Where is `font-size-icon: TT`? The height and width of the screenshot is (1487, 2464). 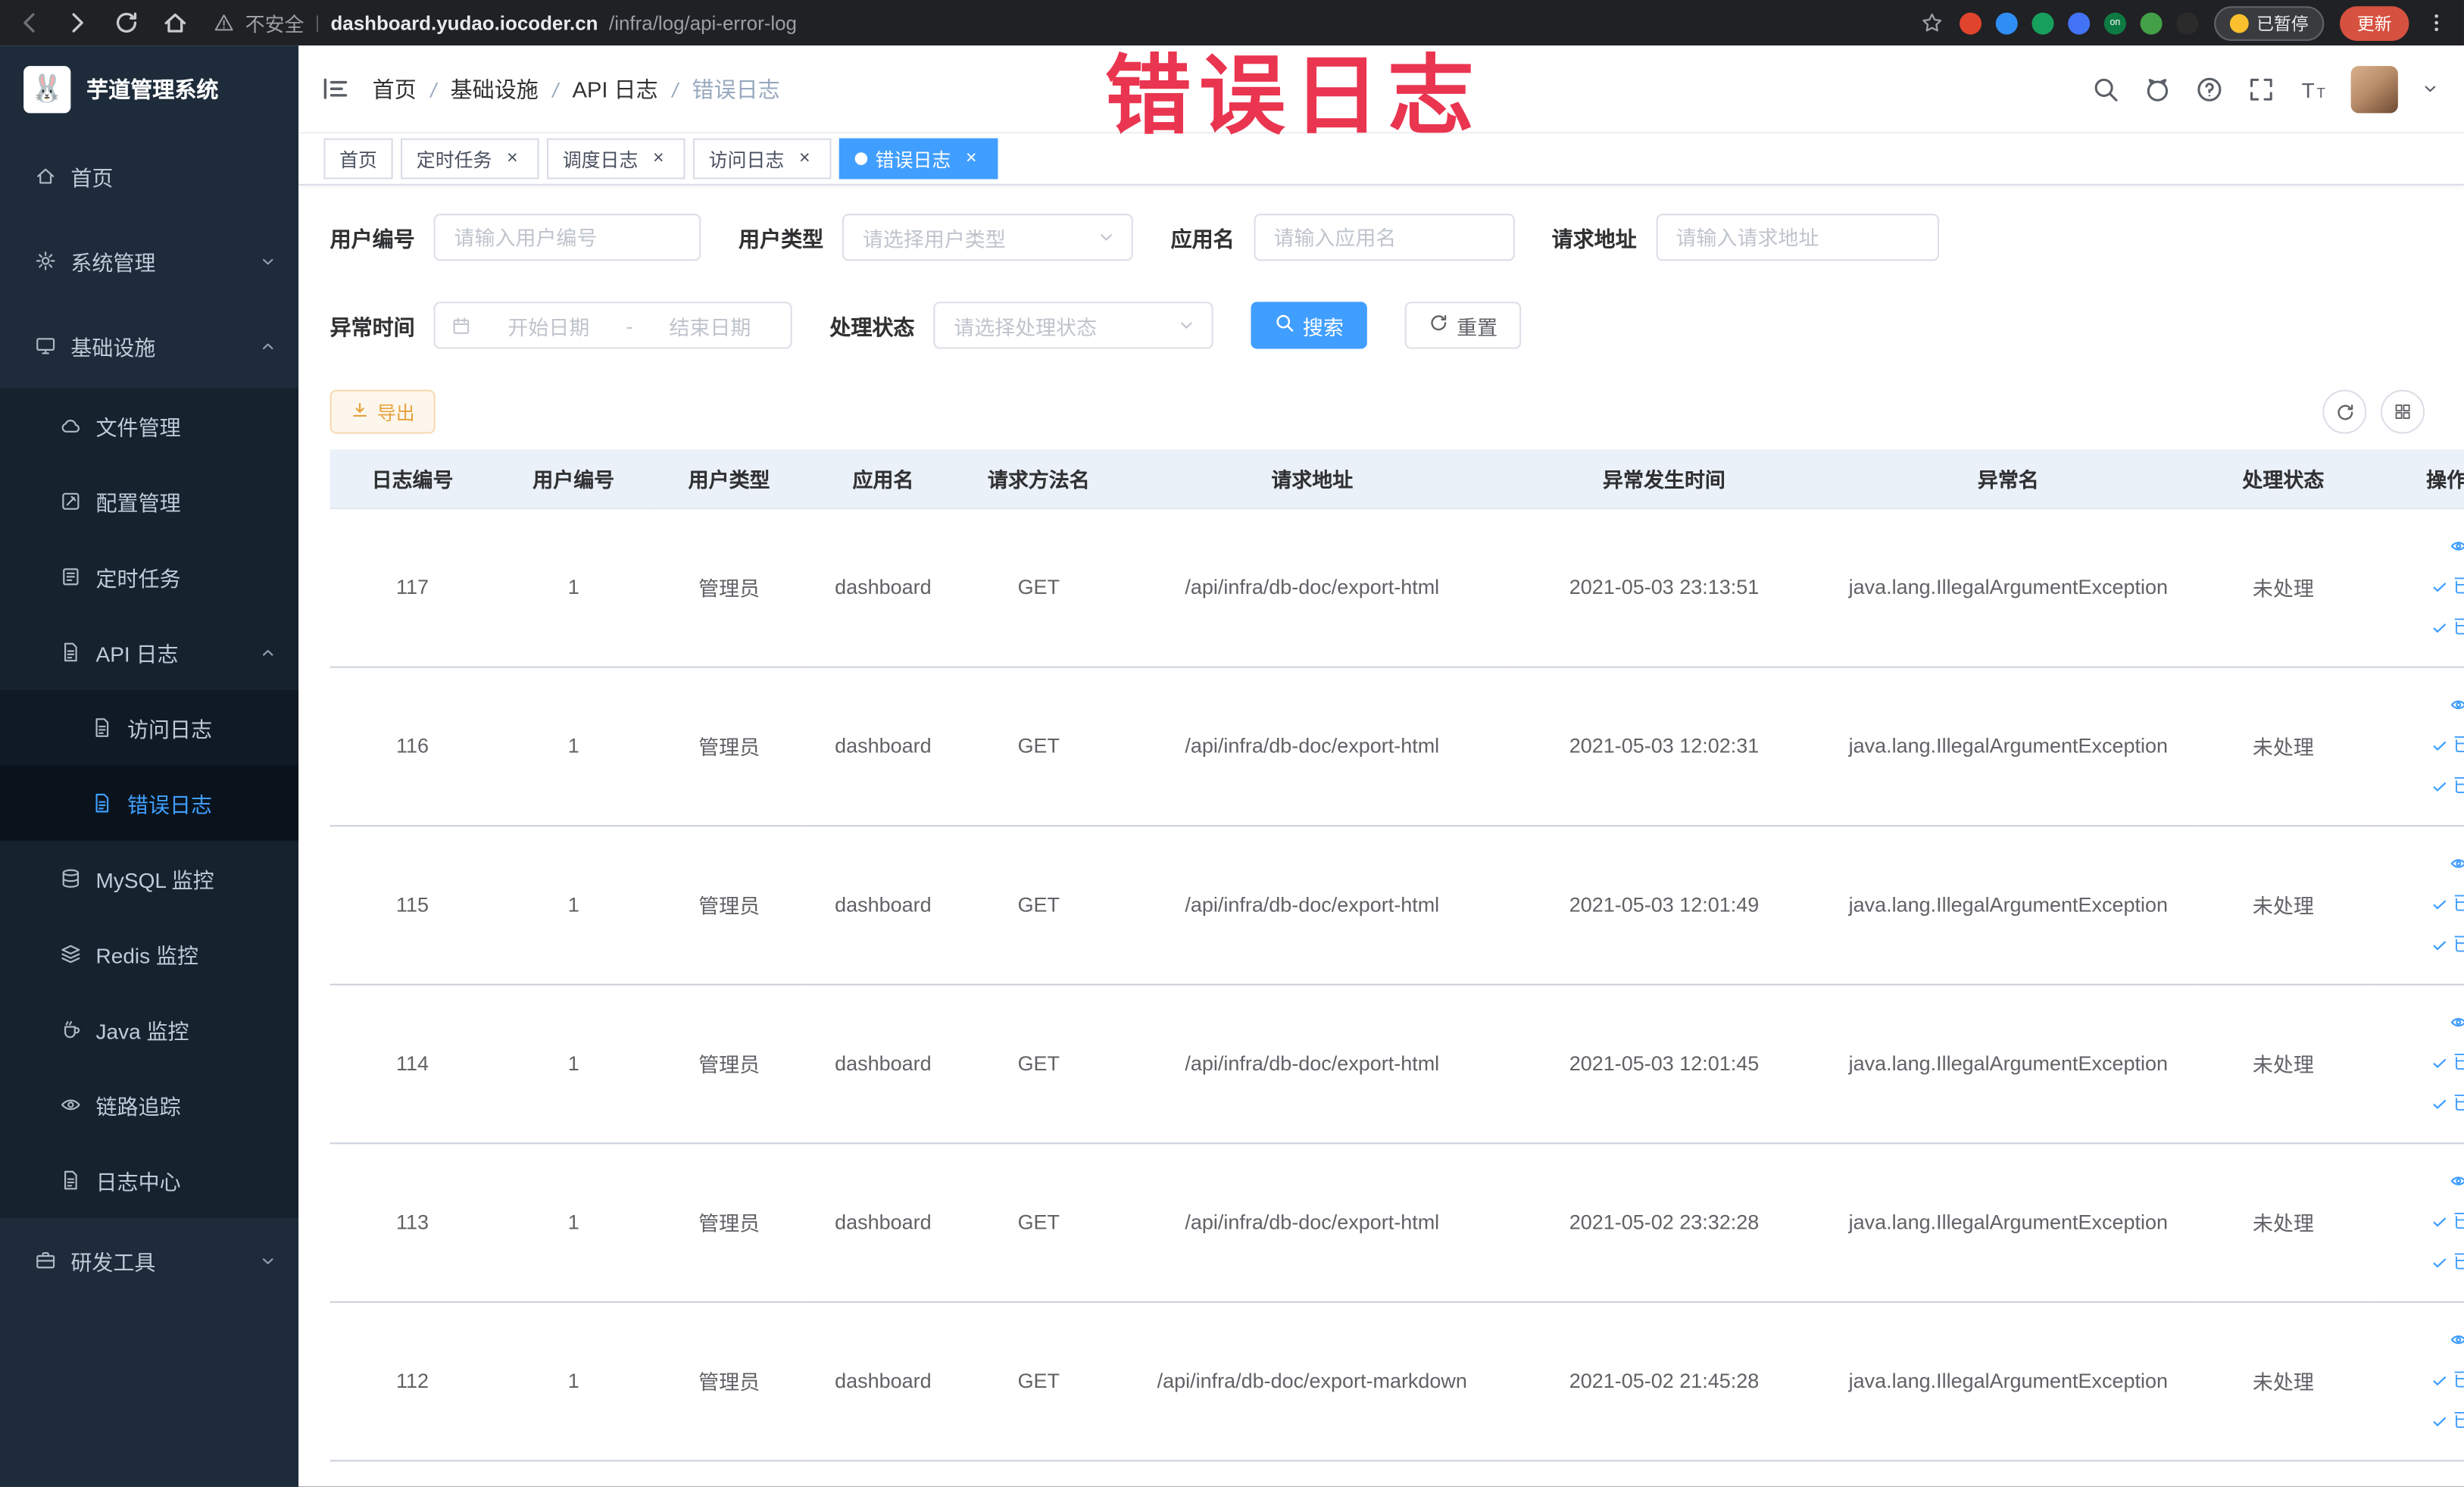 font-size-icon: TT is located at coordinates (2313, 89).